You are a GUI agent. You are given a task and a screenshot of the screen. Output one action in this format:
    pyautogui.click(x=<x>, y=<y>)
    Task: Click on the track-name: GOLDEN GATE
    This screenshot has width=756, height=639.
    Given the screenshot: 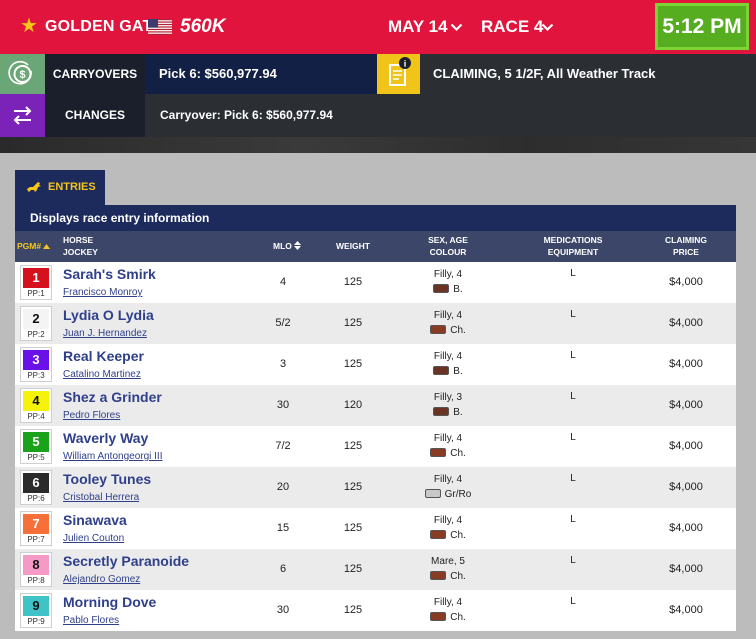 What is the action you would take?
    pyautogui.click(x=104, y=27)
    